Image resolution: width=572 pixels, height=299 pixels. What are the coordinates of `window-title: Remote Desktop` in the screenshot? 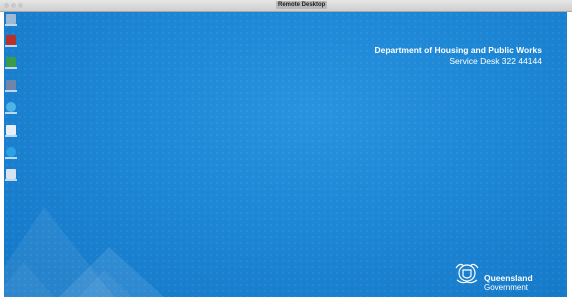 It's located at (302, 5).